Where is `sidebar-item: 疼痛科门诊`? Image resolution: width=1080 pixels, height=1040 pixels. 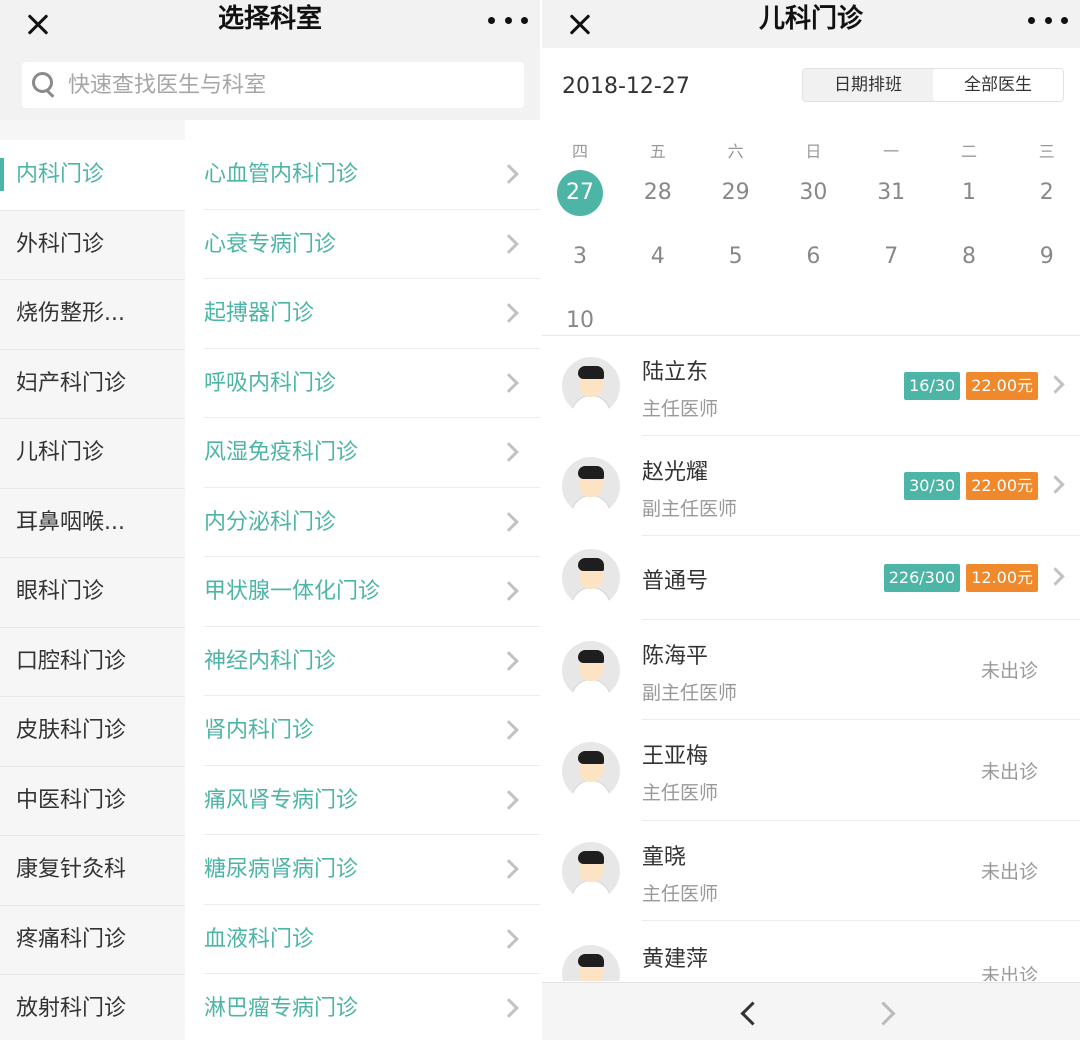 sidebar-item: 疼痛科门诊 is located at coordinates (92, 940).